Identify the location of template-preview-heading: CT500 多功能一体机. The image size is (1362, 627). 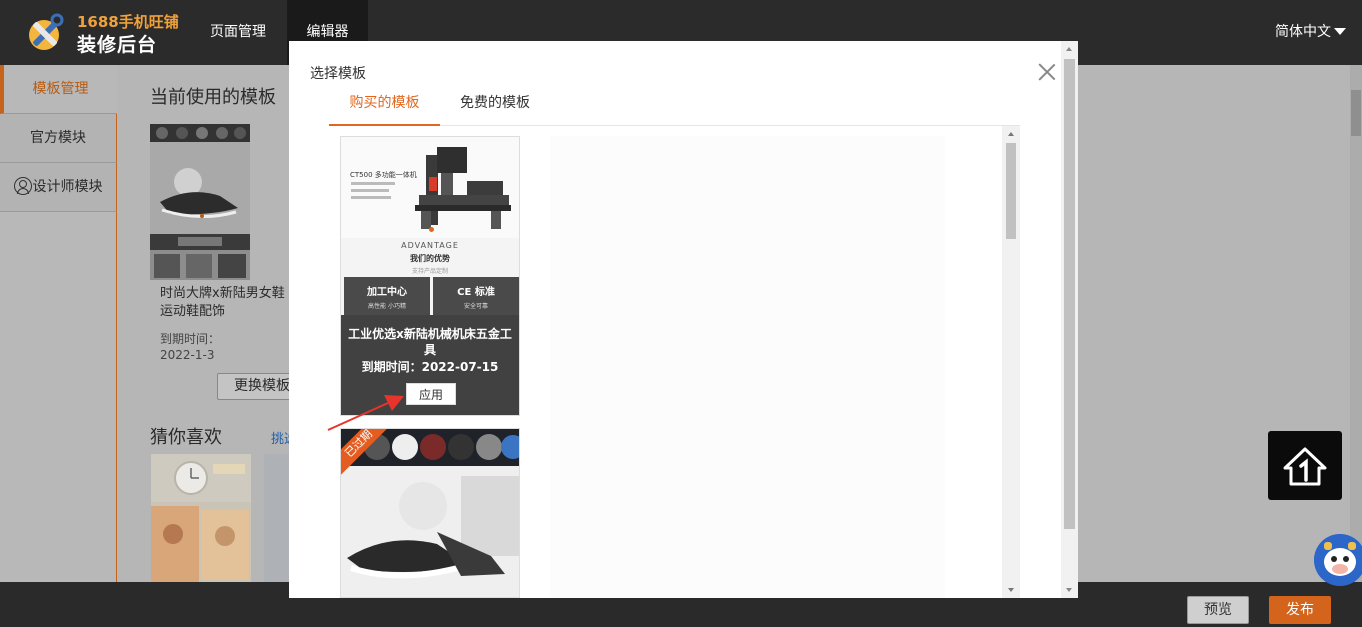
(383, 175).